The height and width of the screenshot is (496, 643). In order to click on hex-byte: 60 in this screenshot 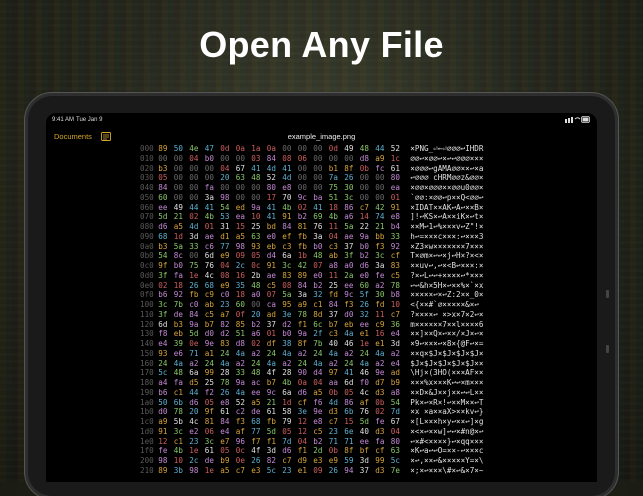, I will do `click(368, 286)`.